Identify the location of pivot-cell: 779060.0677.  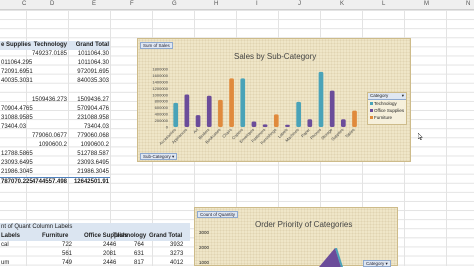
(49, 136).